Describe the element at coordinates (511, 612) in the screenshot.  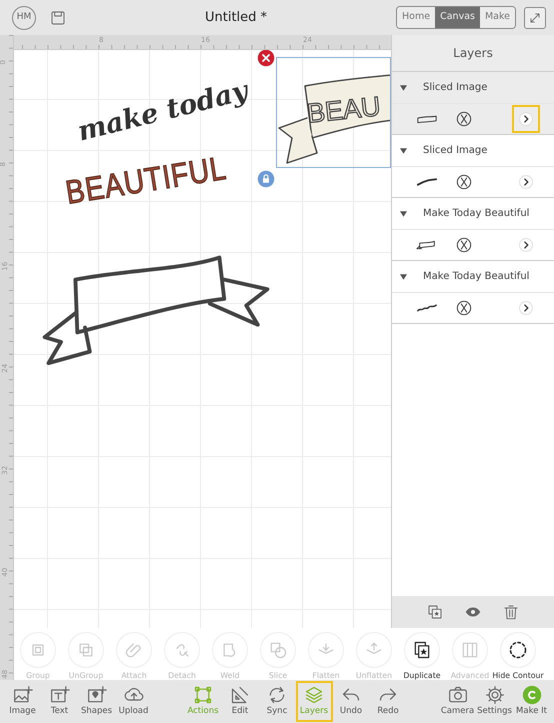
I see `trash-icon` at that location.